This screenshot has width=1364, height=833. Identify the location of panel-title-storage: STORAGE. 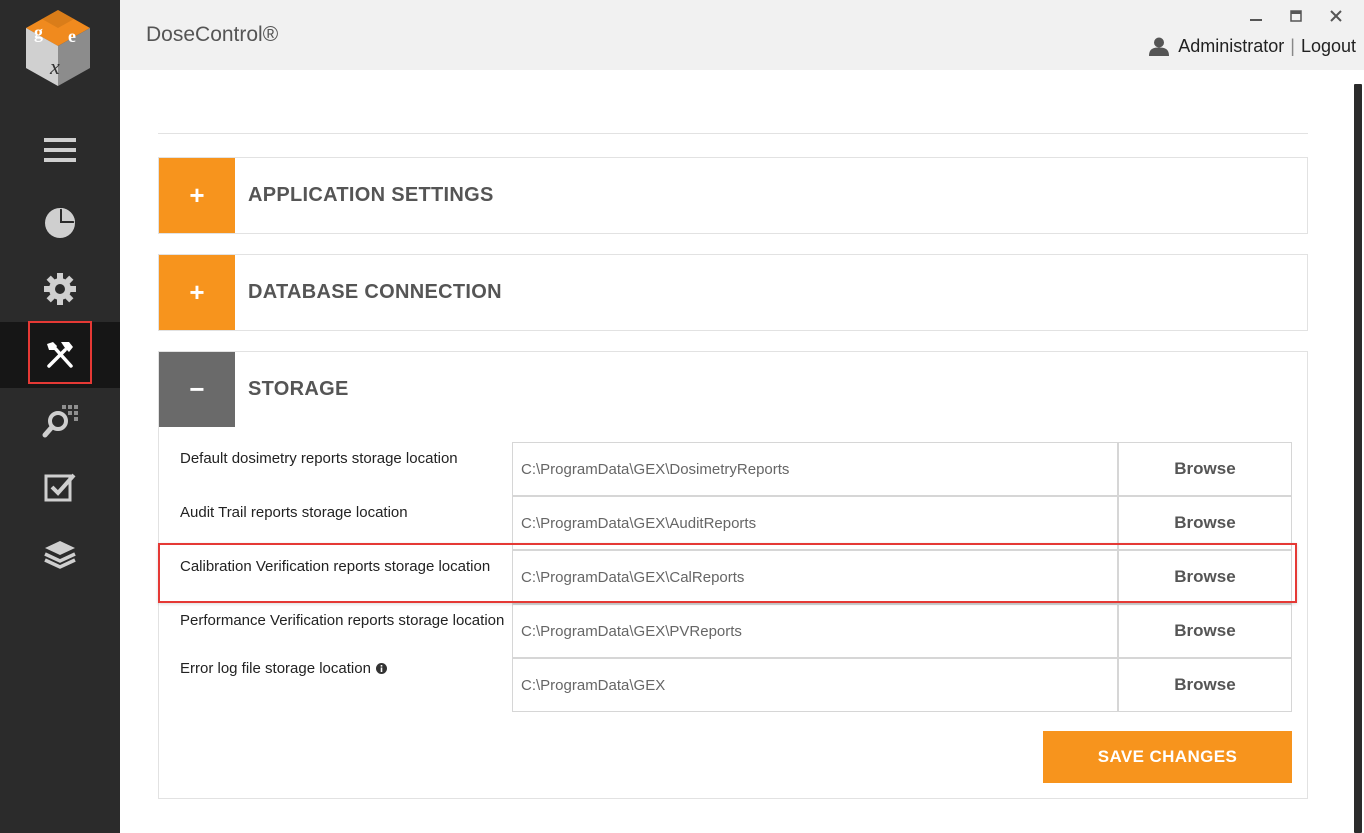
(298, 389).